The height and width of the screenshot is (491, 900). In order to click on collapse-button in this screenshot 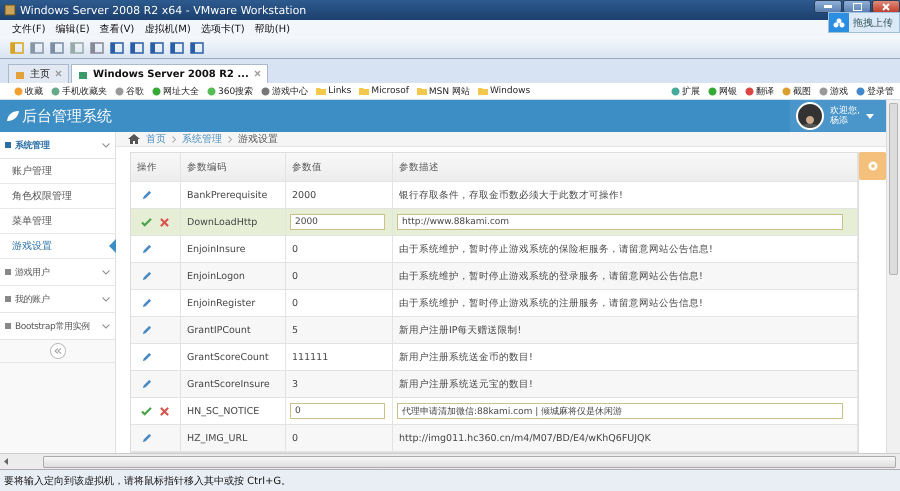, I will do `click(58, 351)`.